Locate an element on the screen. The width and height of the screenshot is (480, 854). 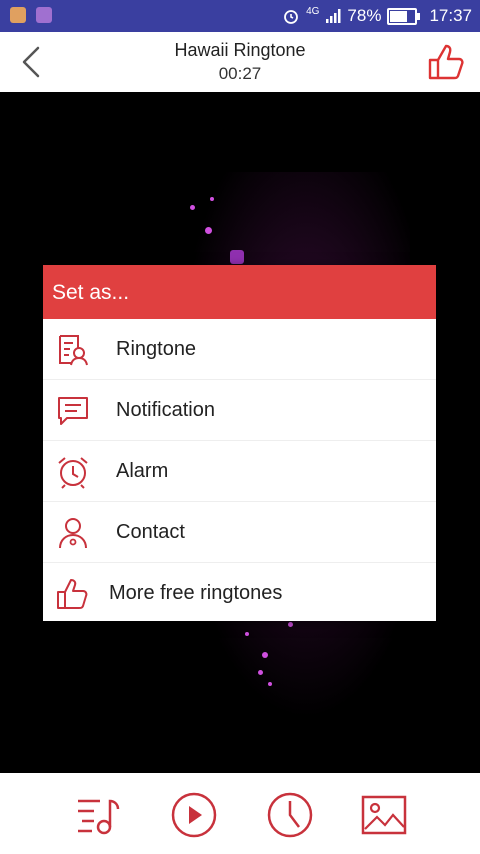
playlist-icon is located at coordinates (98, 815).